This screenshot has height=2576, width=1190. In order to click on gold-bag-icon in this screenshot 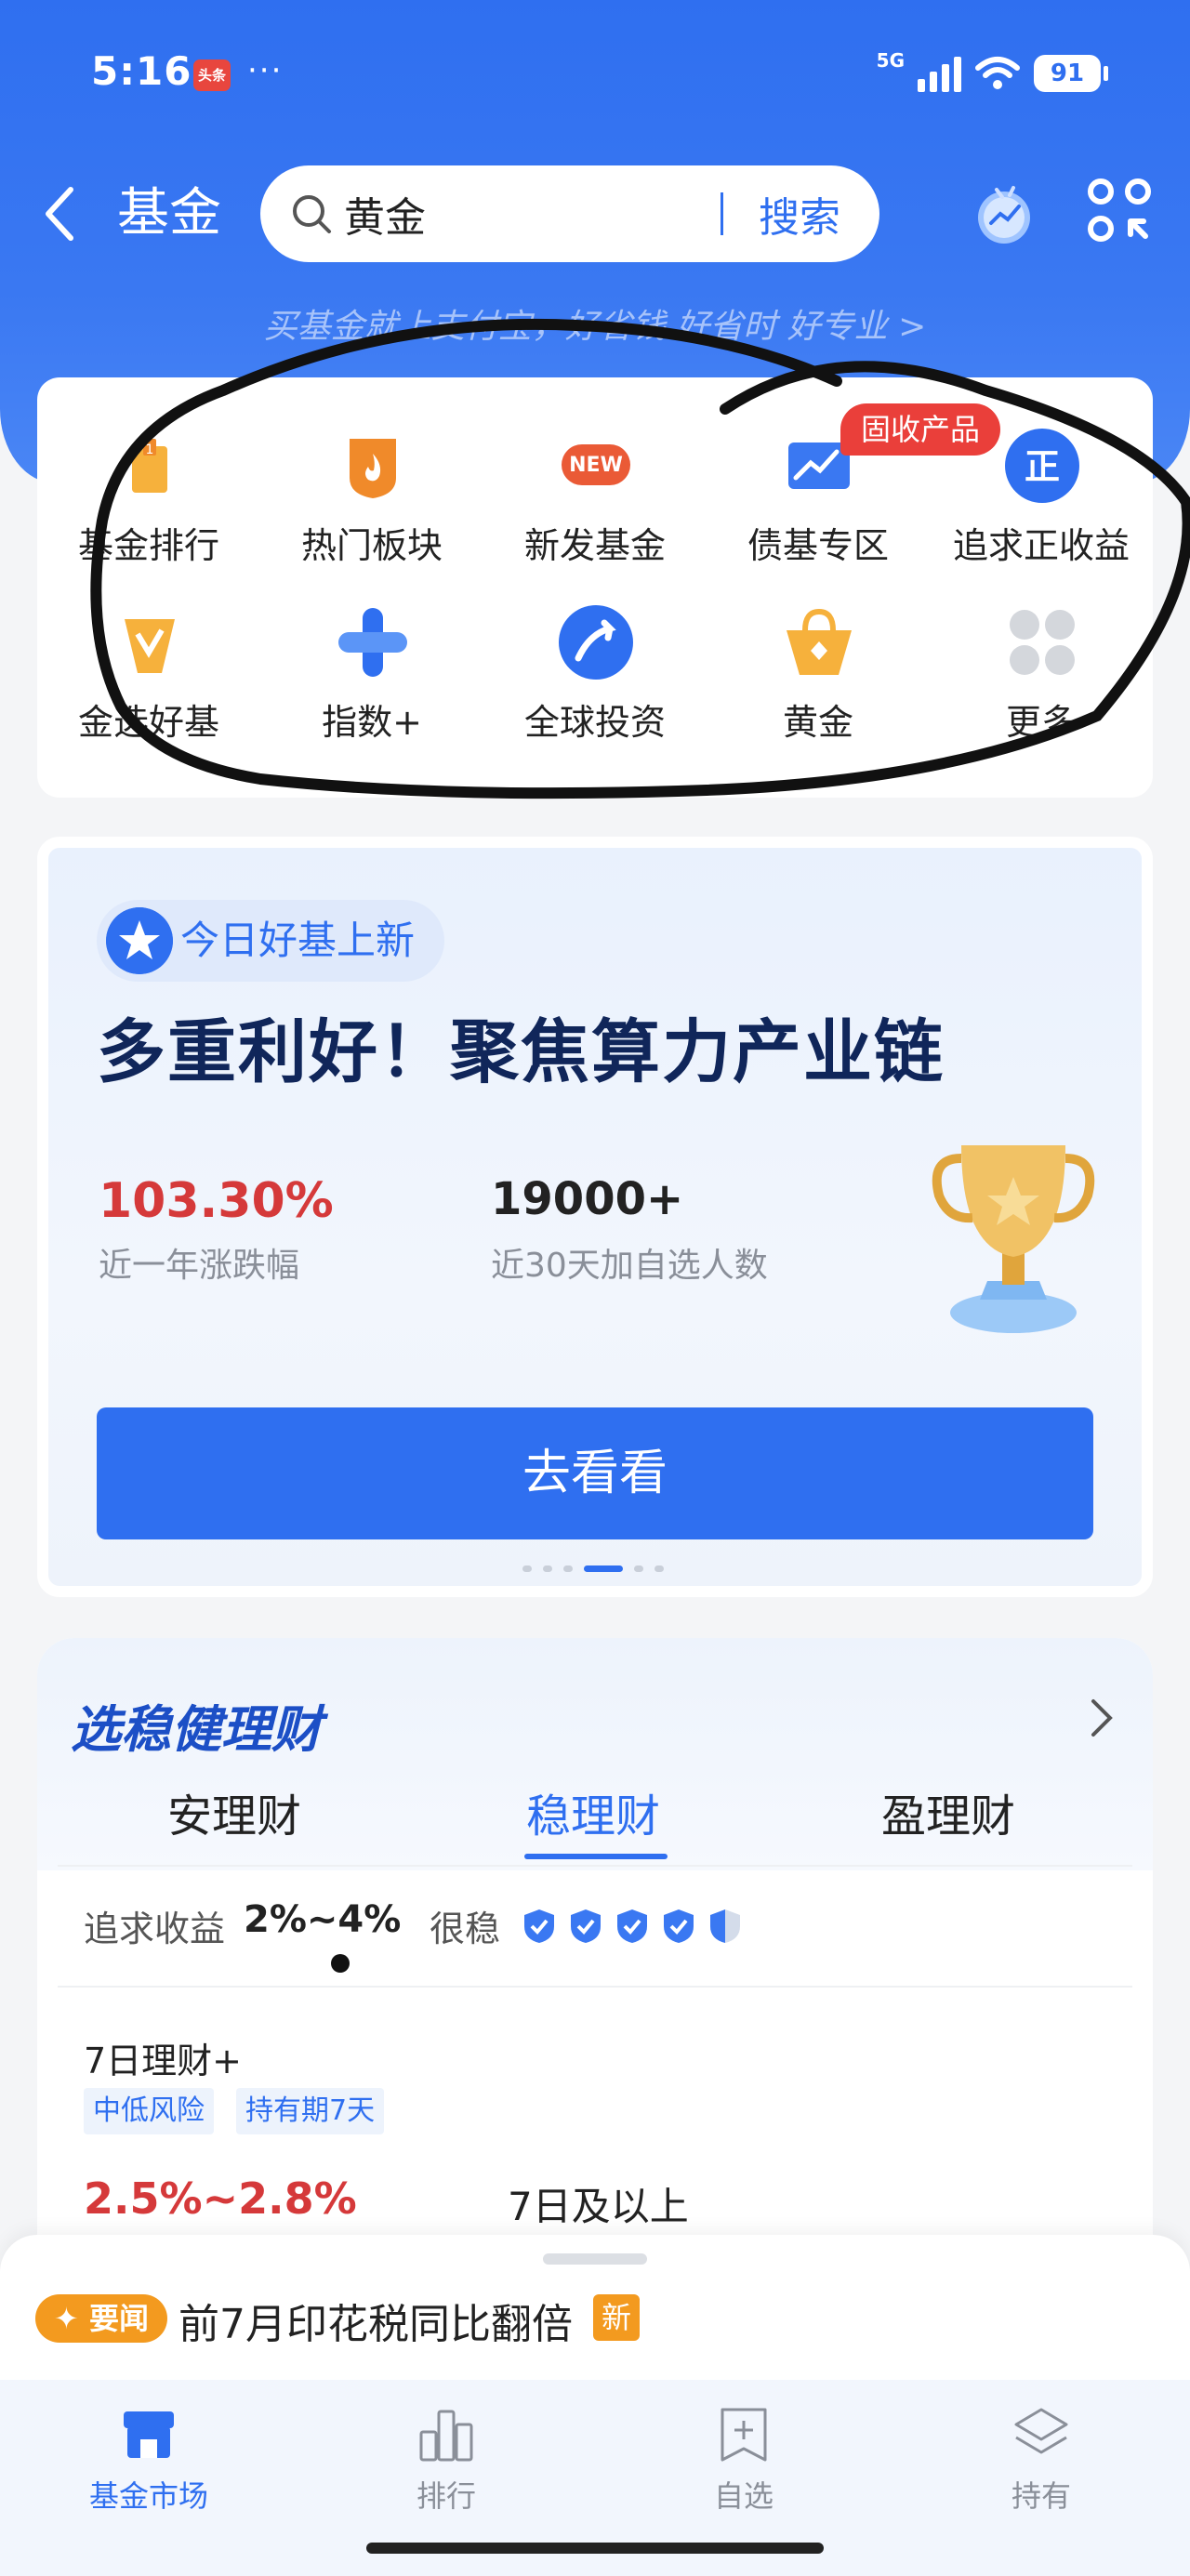, I will do `click(819, 641)`.